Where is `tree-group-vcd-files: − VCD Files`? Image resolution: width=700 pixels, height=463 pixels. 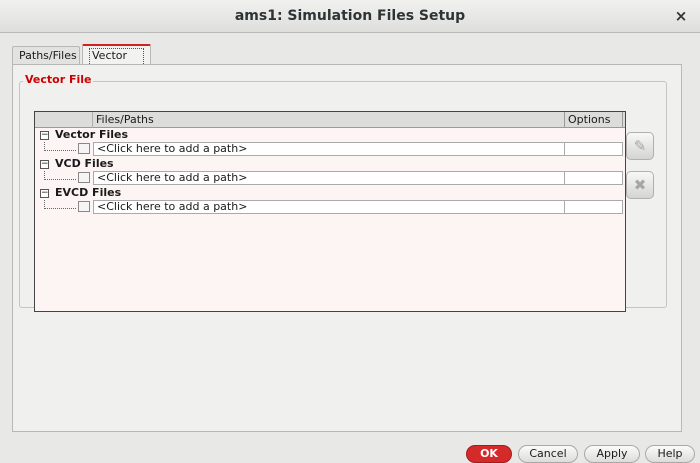 tree-group-vcd-files: − VCD Files is located at coordinates (330, 164).